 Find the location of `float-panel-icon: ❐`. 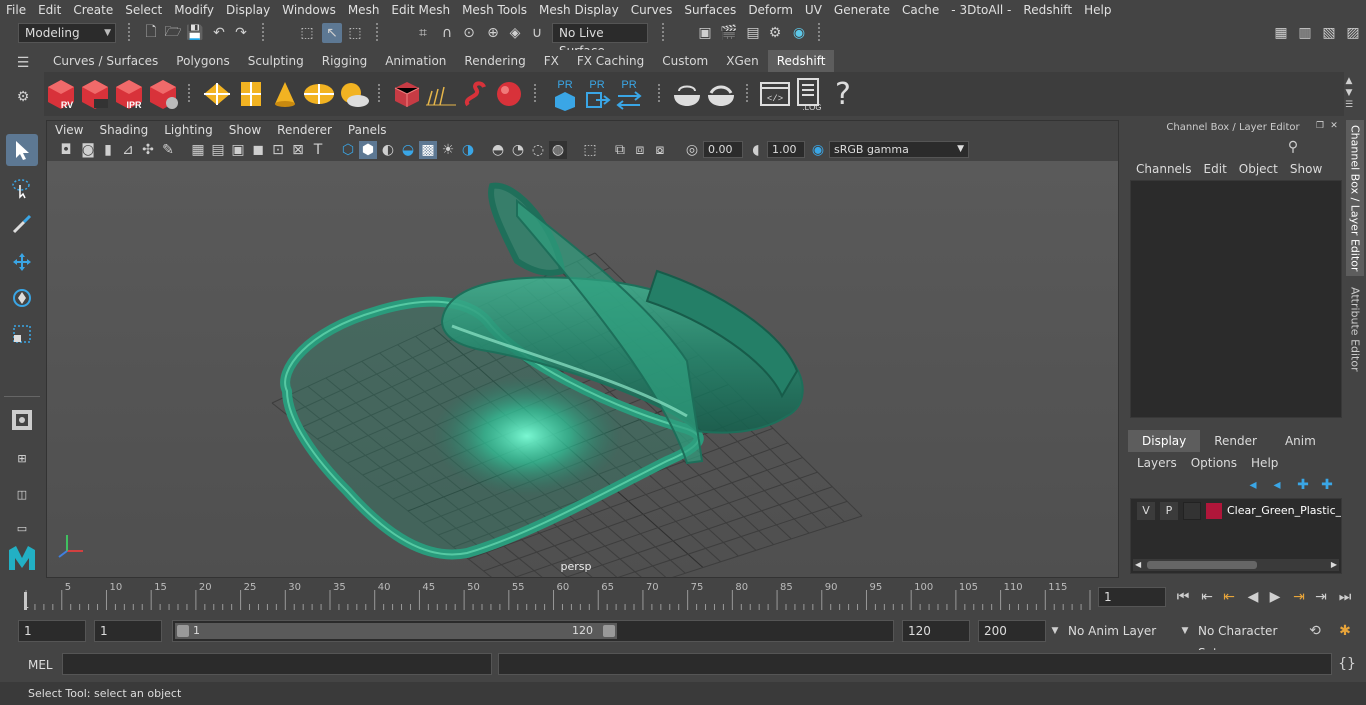

float-panel-icon: ❐ is located at coordinates (1320, 126).